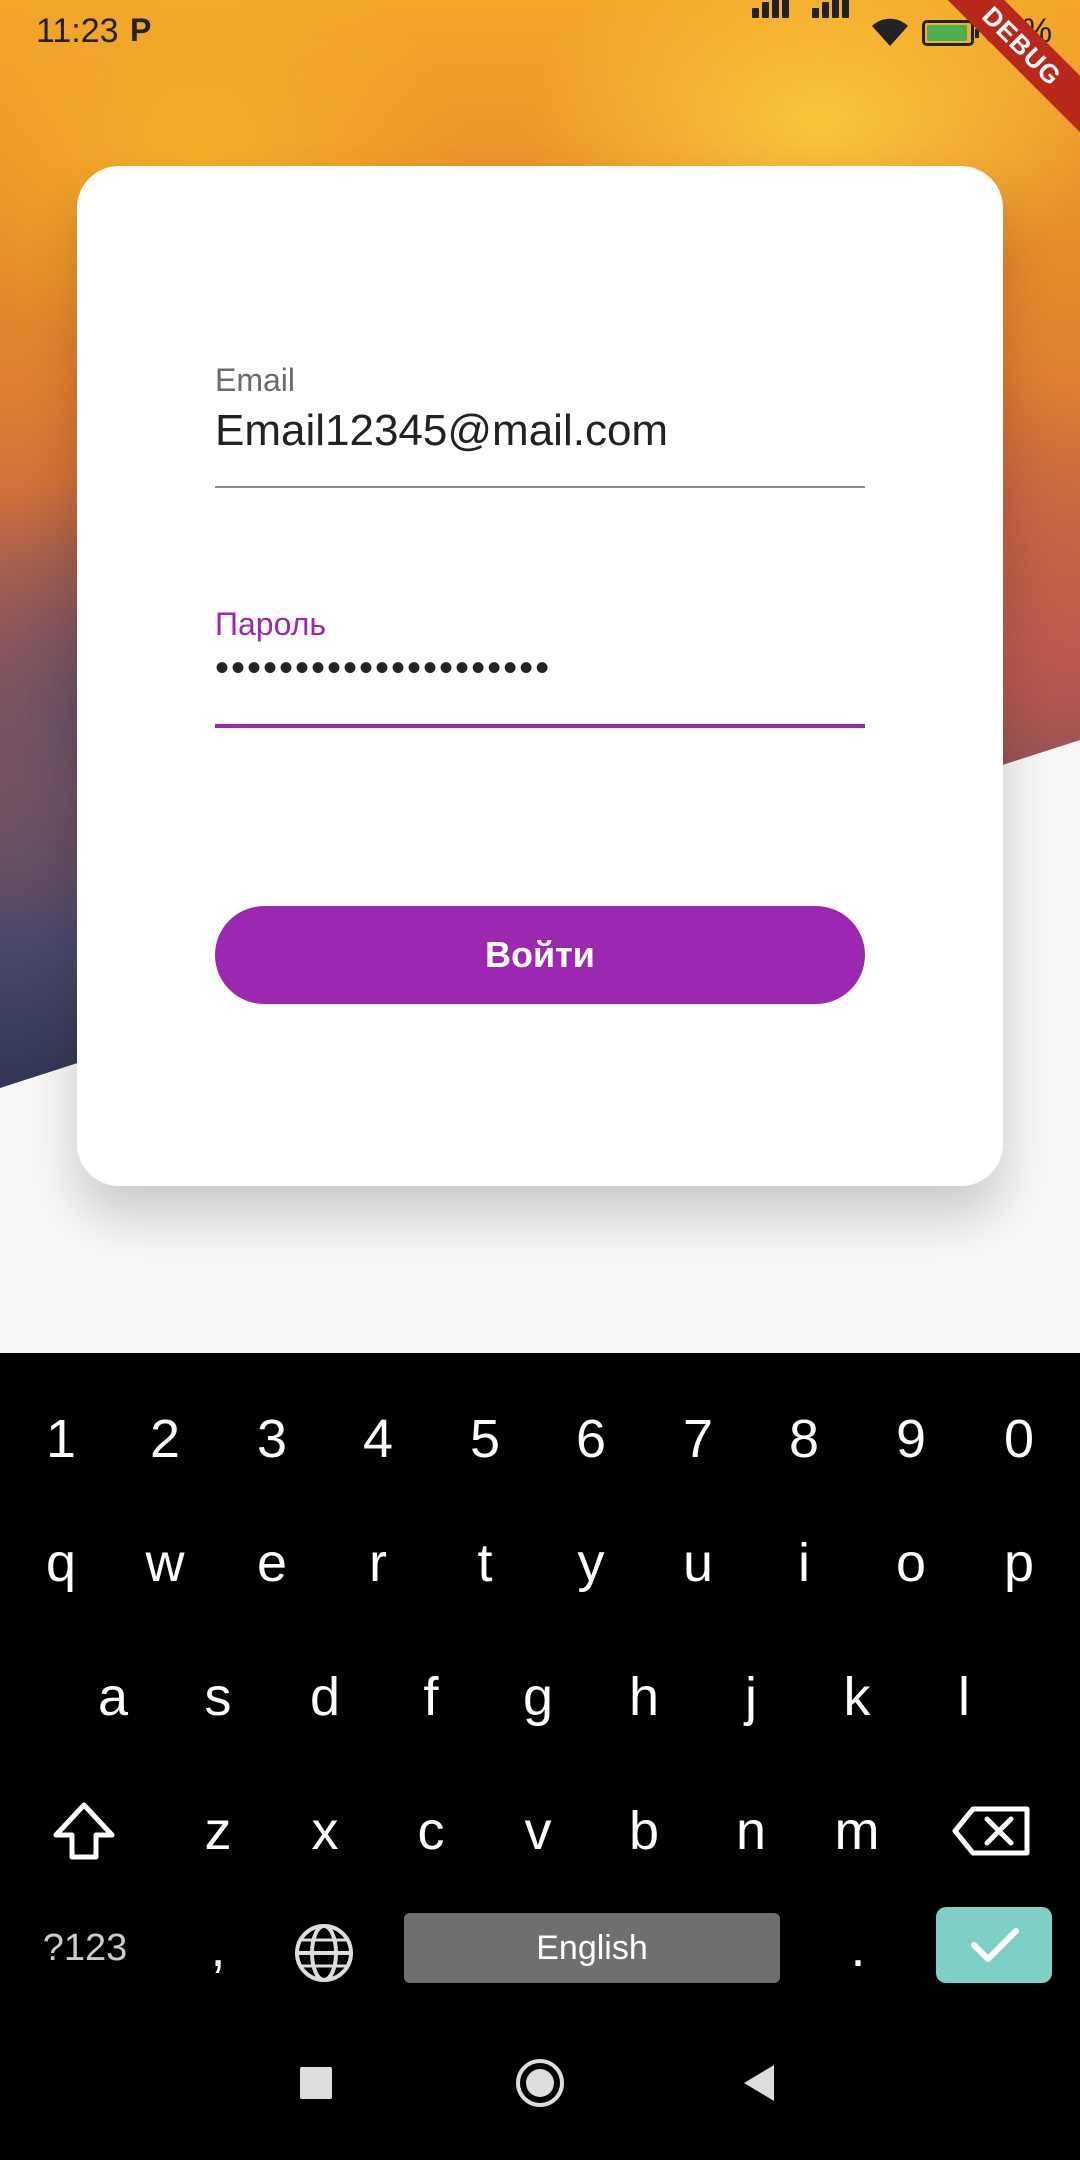 Image resolution: width=1080 pixels, height=2160 pixels. Describe the element at coordinates (540, 726) in the screenshot. I see `password-underline` at that location.